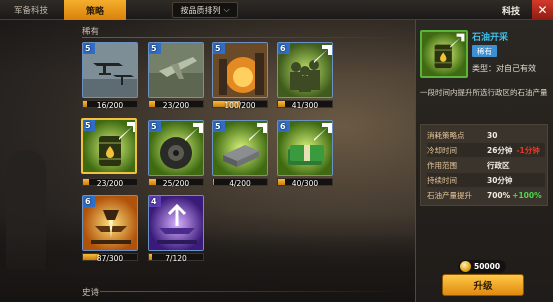  I want to click on stat-value: 行政区, so click(498, 165).